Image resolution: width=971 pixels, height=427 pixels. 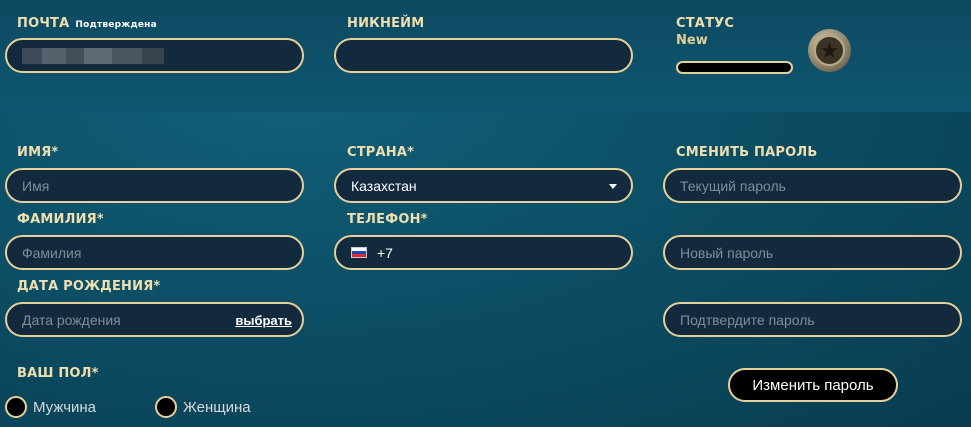 What do you see at coordinates (60, 219) in the screenshot?
I see `last-name-label: Фамилия*` at bounding box center [60, 219].